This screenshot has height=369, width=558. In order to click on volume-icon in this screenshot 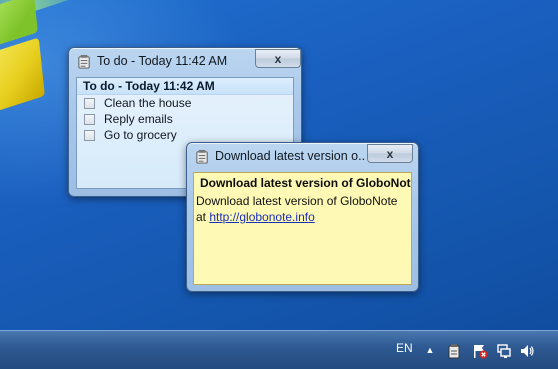, I will do `click(527, 351)`.